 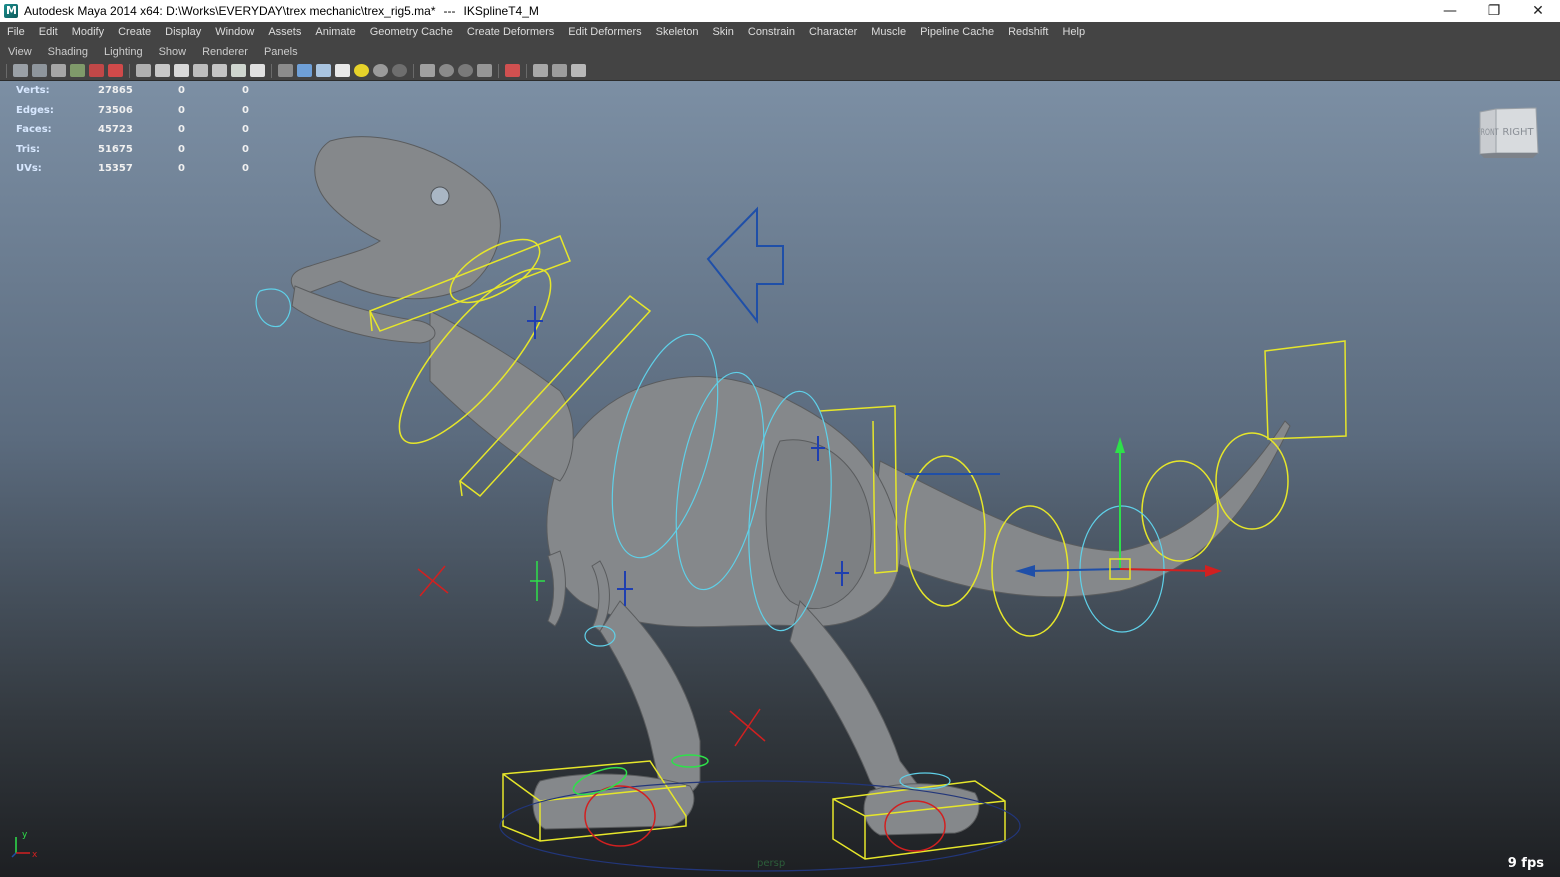 What do you see at coordinates (1518, 132) in the screenshot?
I see `viewcube-right-label: RIGHT` at bounding box center [1518, 132].